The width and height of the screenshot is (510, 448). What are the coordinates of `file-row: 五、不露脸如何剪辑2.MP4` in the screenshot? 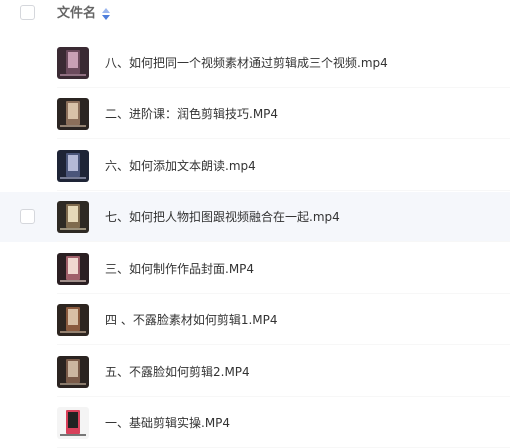 It's located at (255, 372).